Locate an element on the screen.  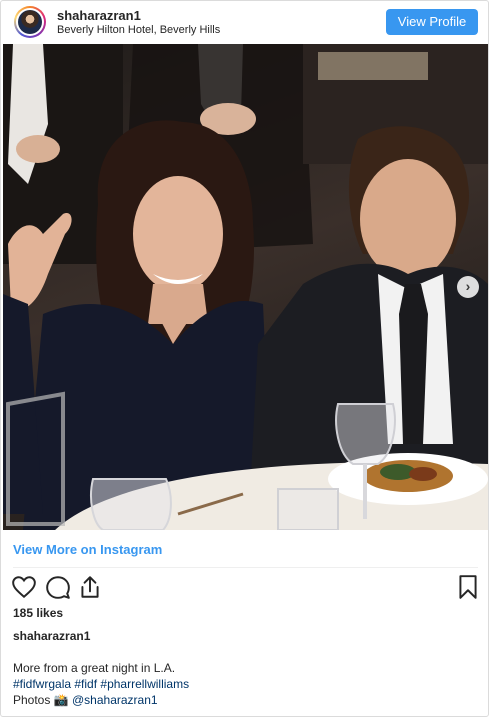
hashtag-link: #fidf is located at coordinates (85, 684).